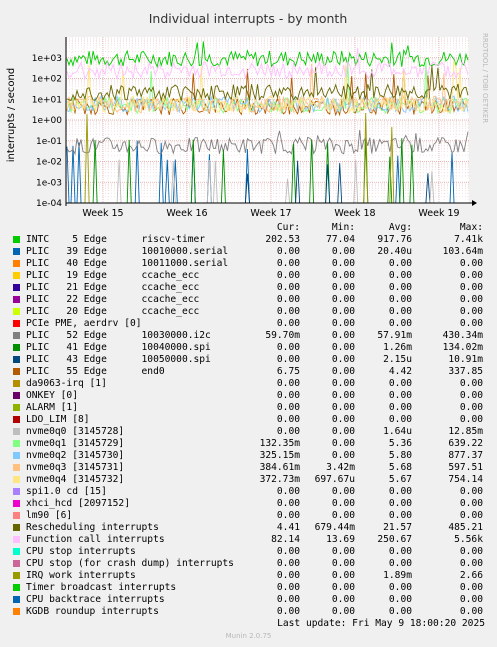  Describe the element at coordinates (248, 612) in the screenshot. I see `legend-row: KGDB roundup interrupts 0.00 0.00 0.00 0.00` at that location.